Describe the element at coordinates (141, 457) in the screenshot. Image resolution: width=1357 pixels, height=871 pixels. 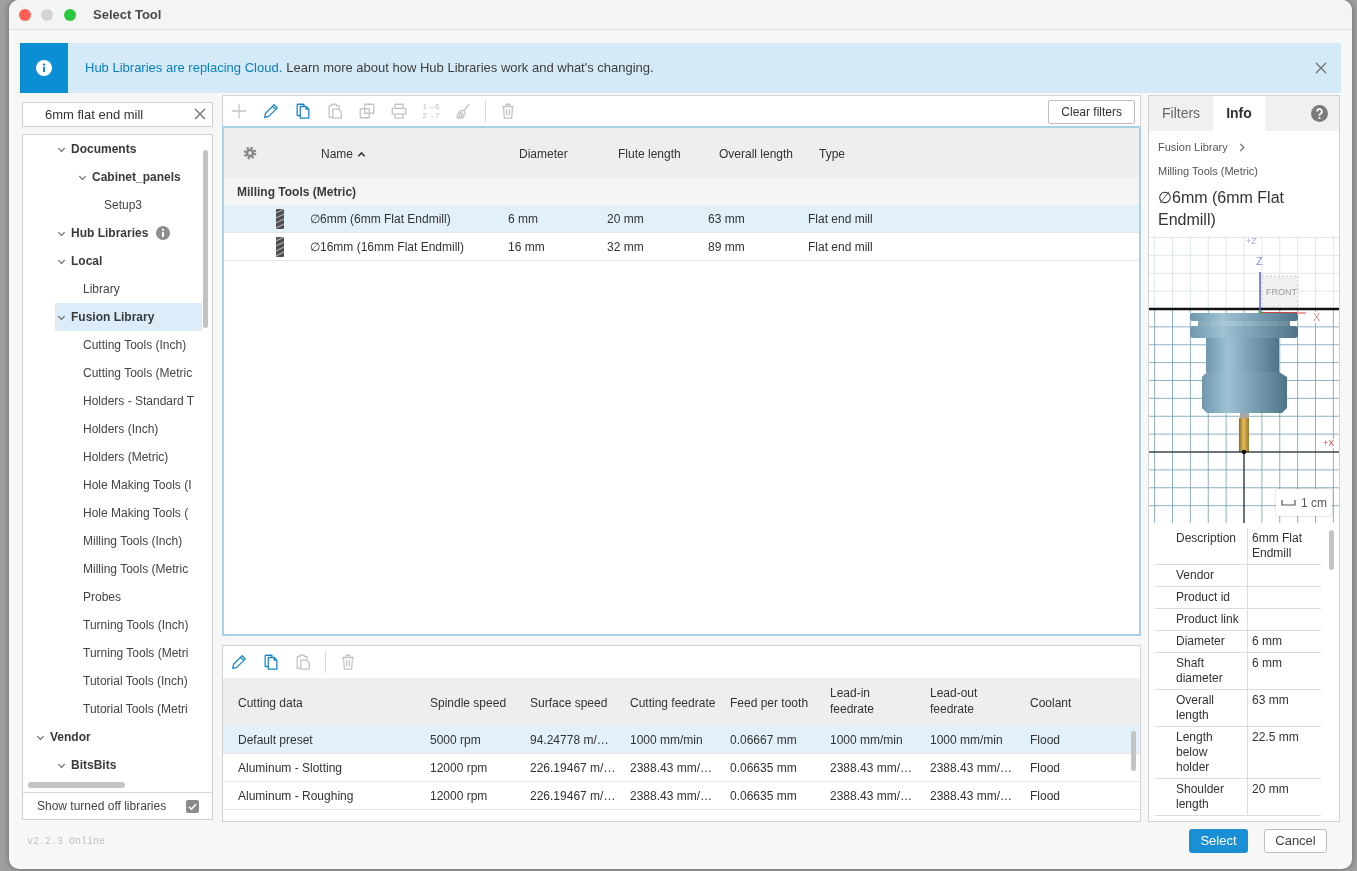
I see `tree-item: Holders (Metric)` at that location.